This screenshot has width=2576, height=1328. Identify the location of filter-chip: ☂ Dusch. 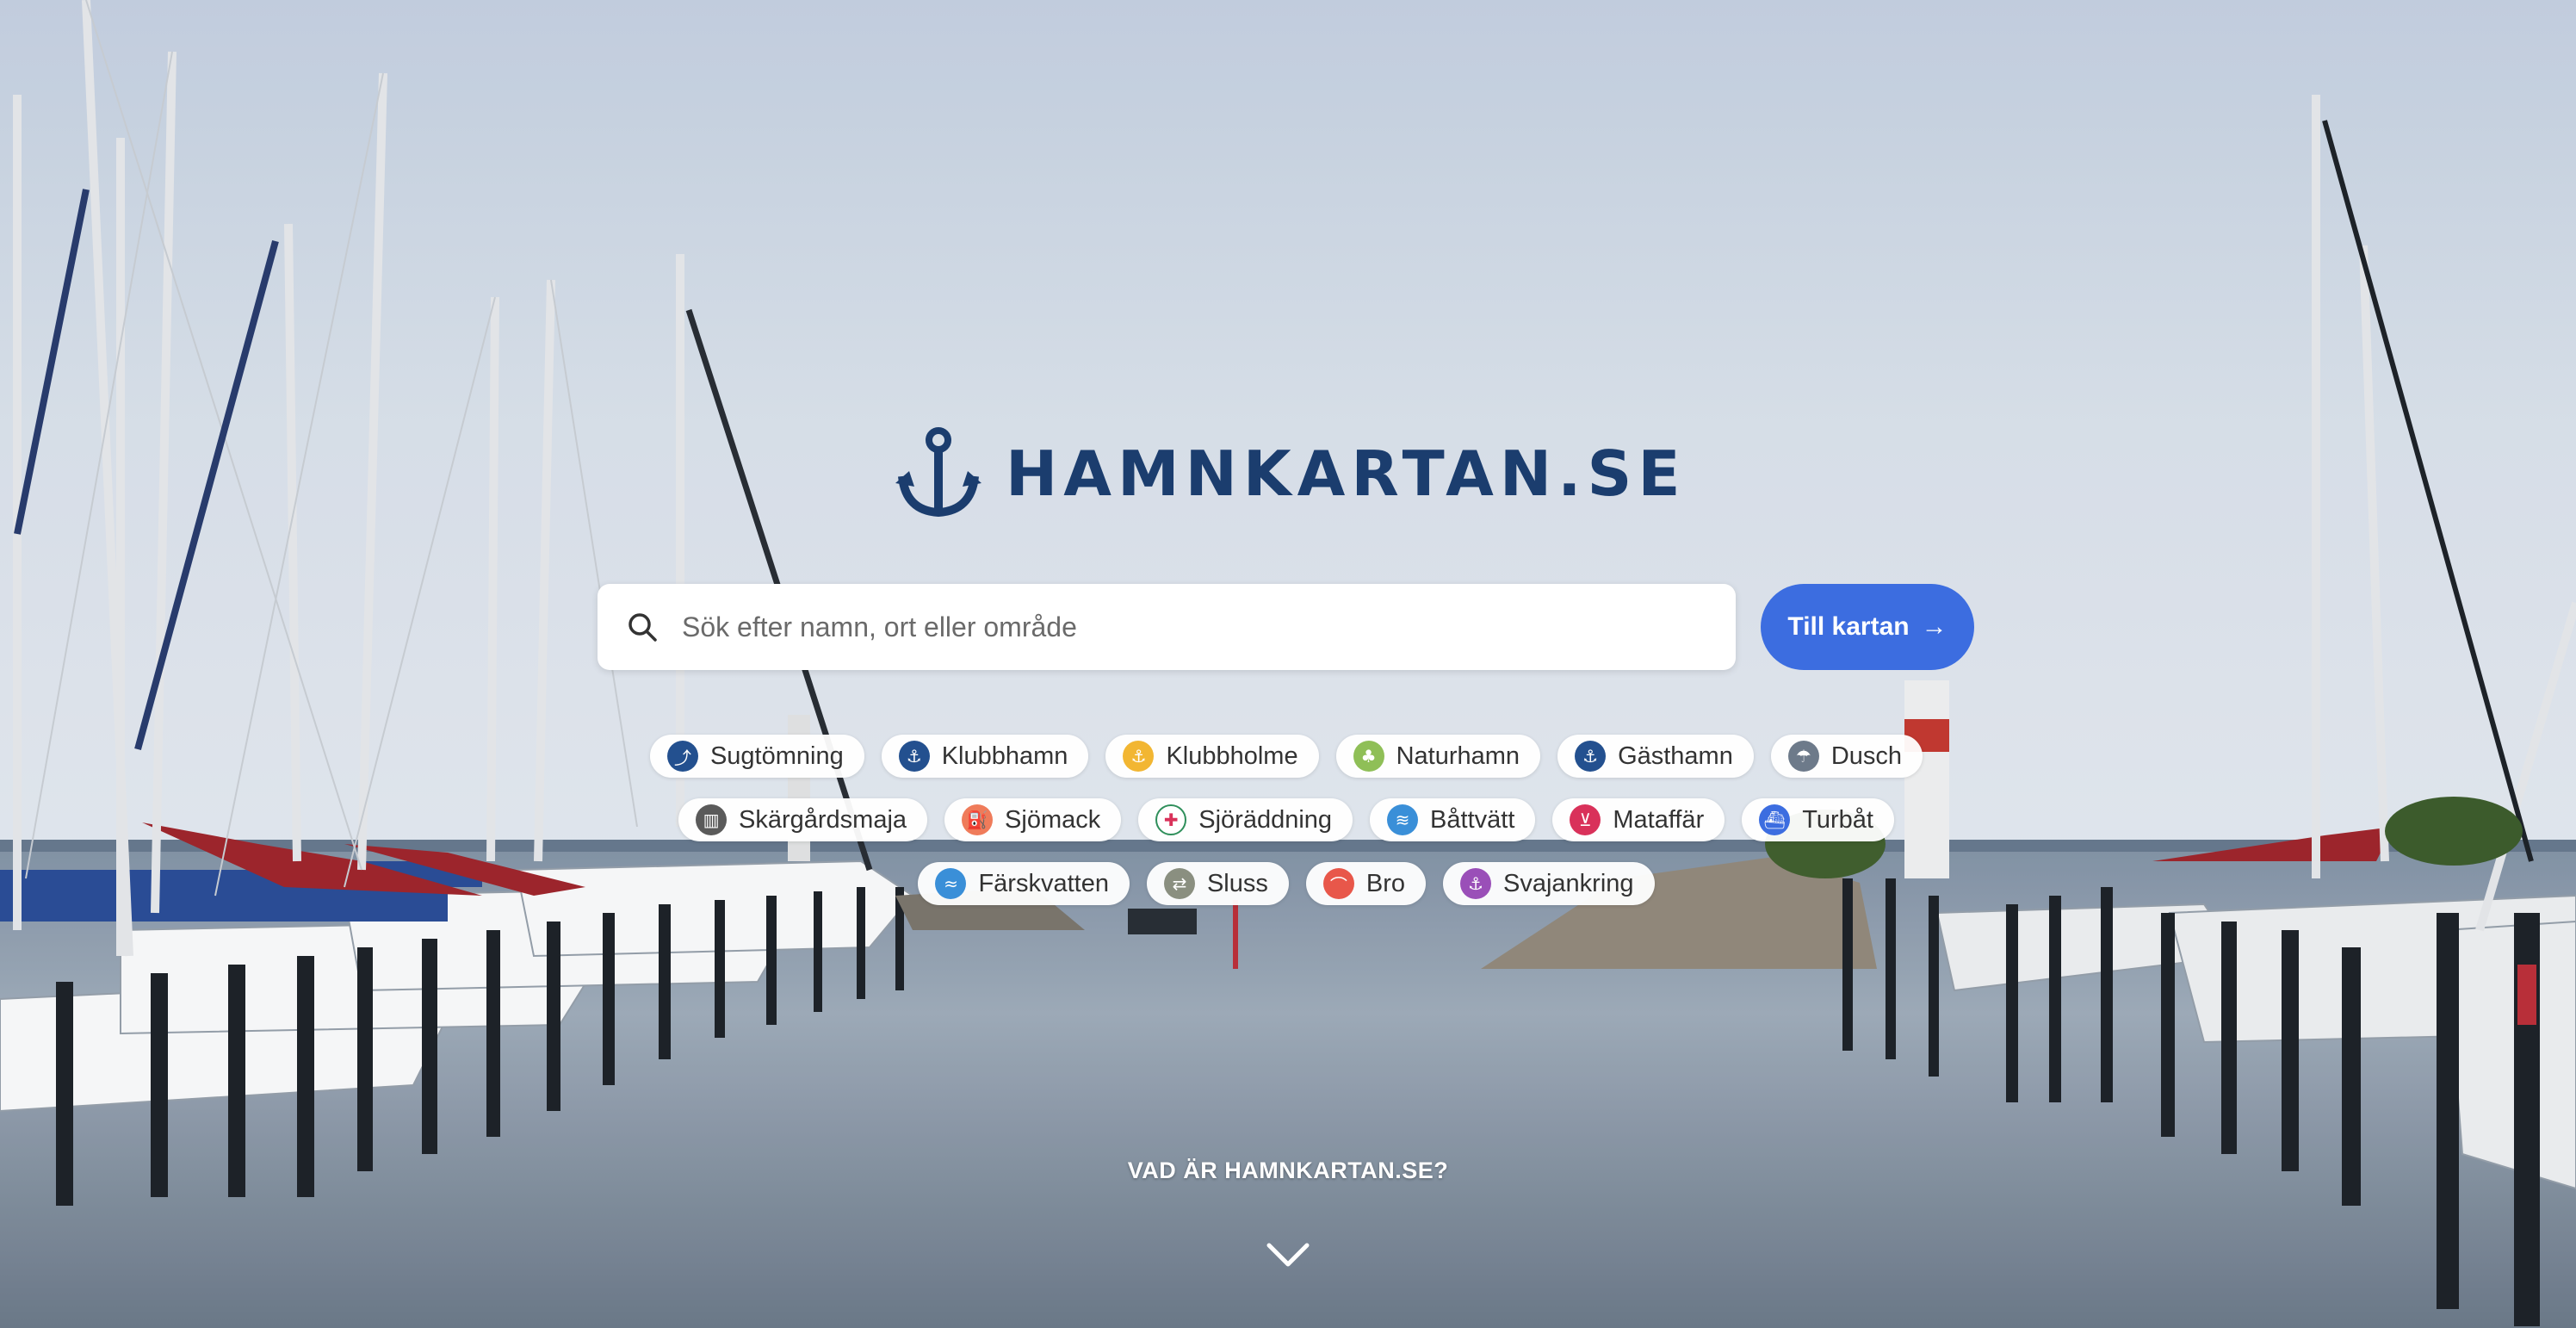
(1847, 757).